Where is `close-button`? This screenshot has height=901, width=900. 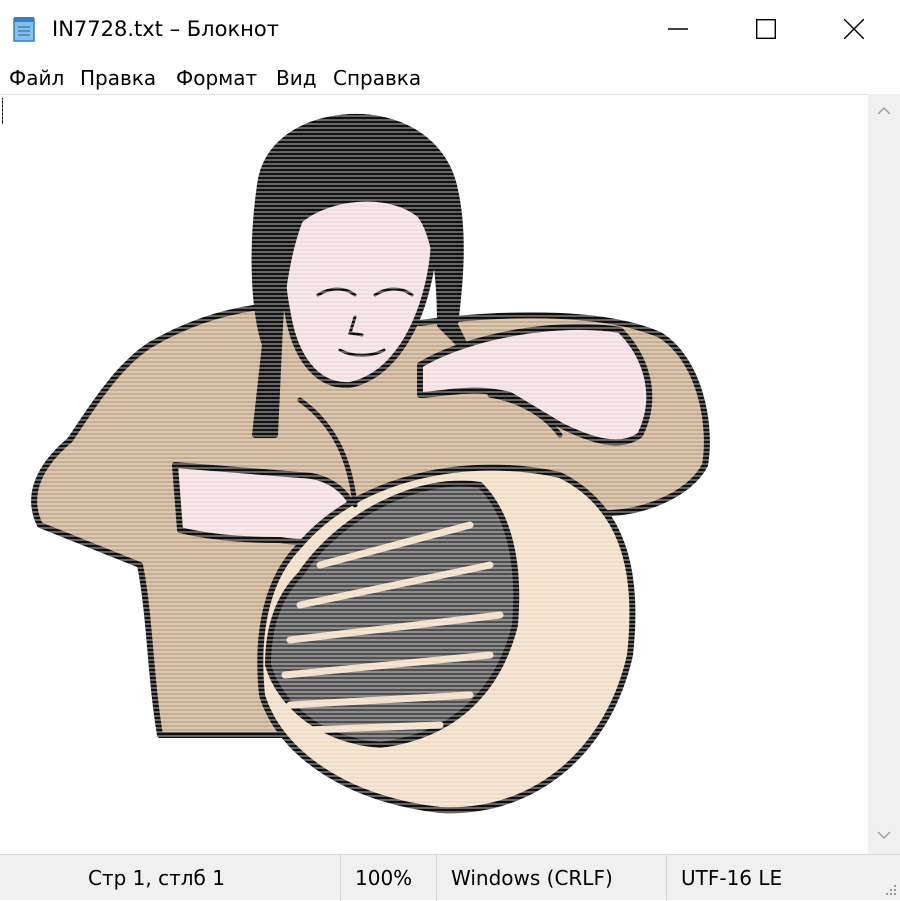 close-button is located at coordinates (854, 29).